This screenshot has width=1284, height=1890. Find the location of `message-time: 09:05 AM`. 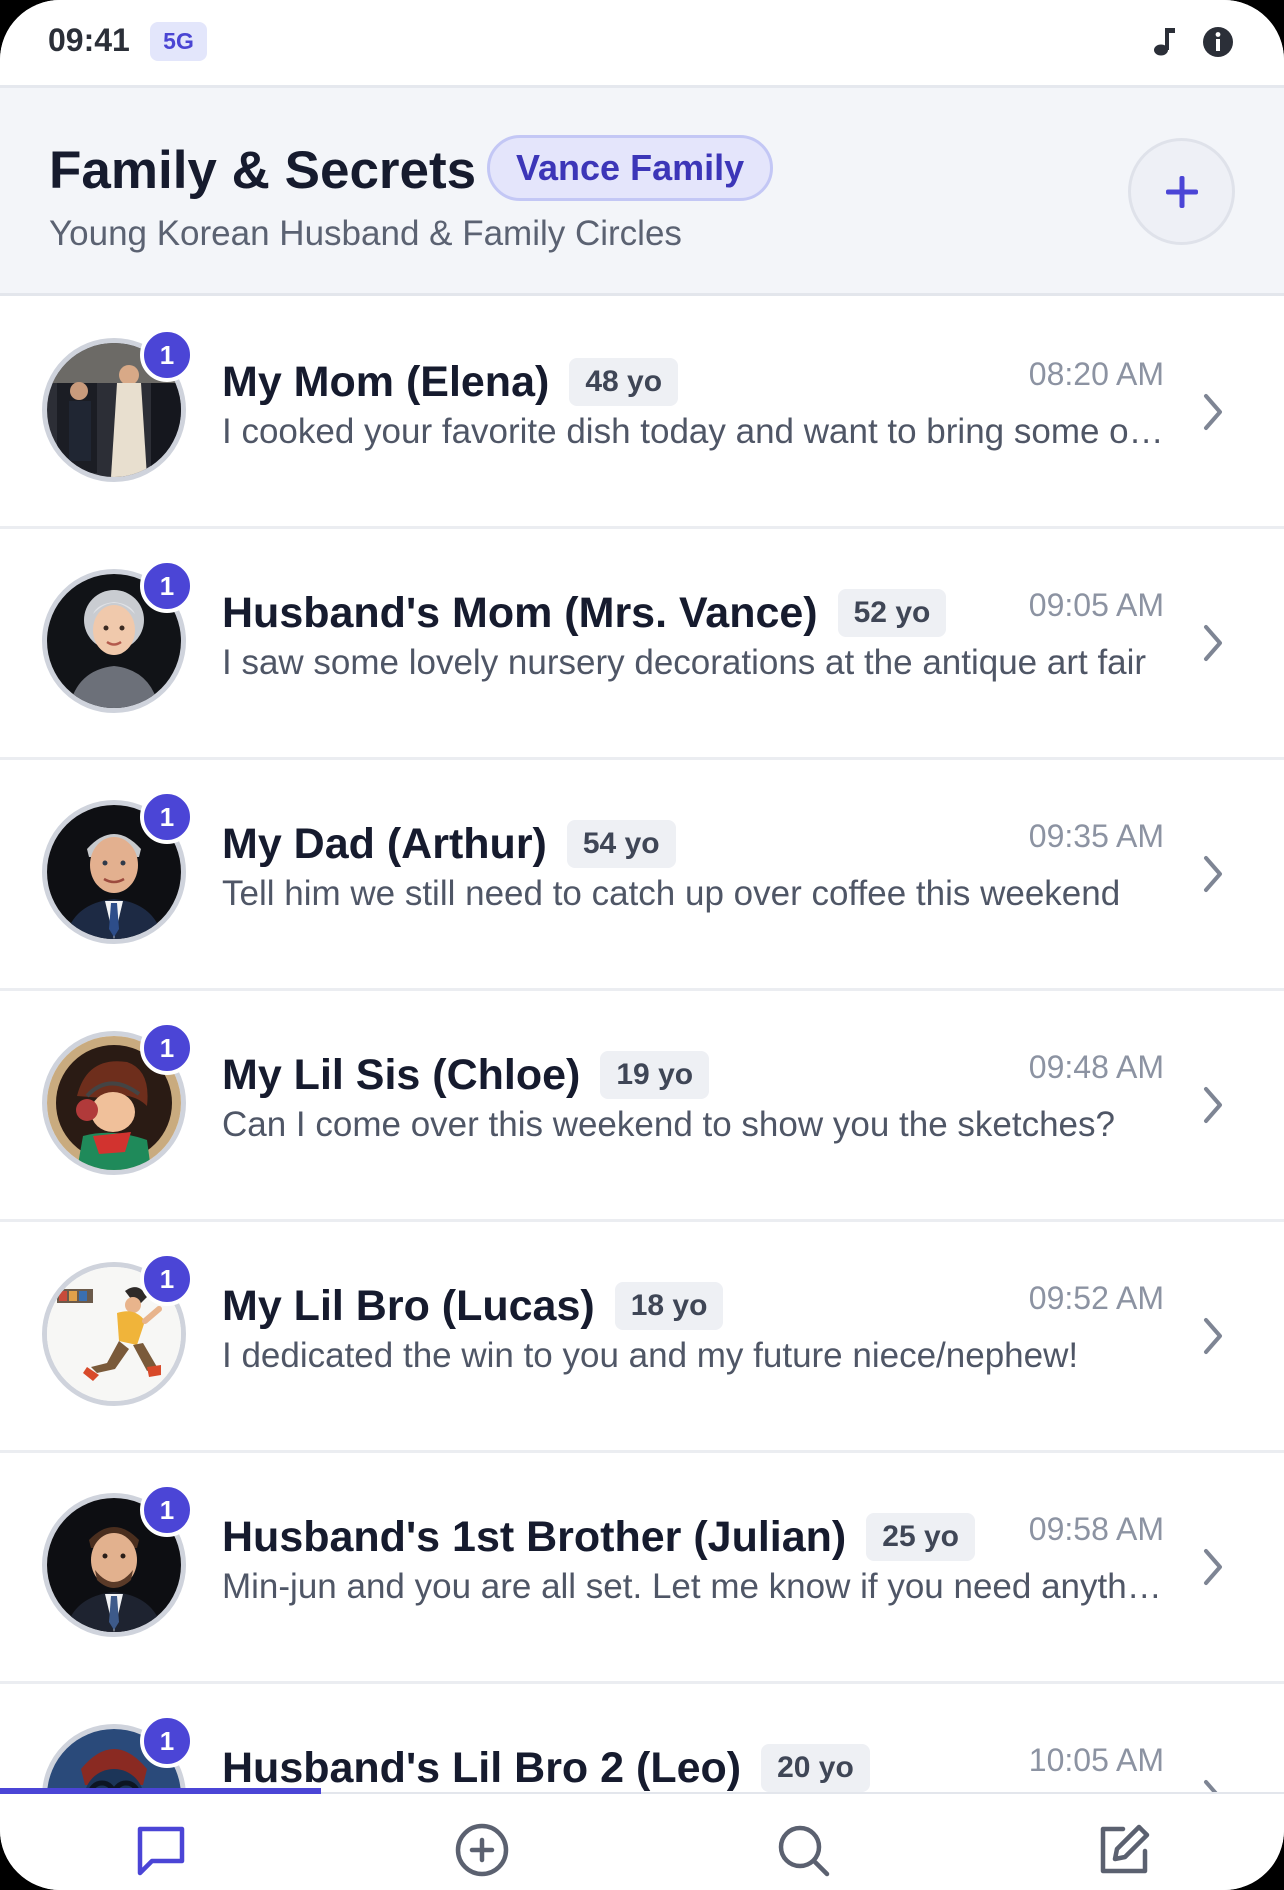

message-time: 09:05 AM is located at coordinates (1096, 605).